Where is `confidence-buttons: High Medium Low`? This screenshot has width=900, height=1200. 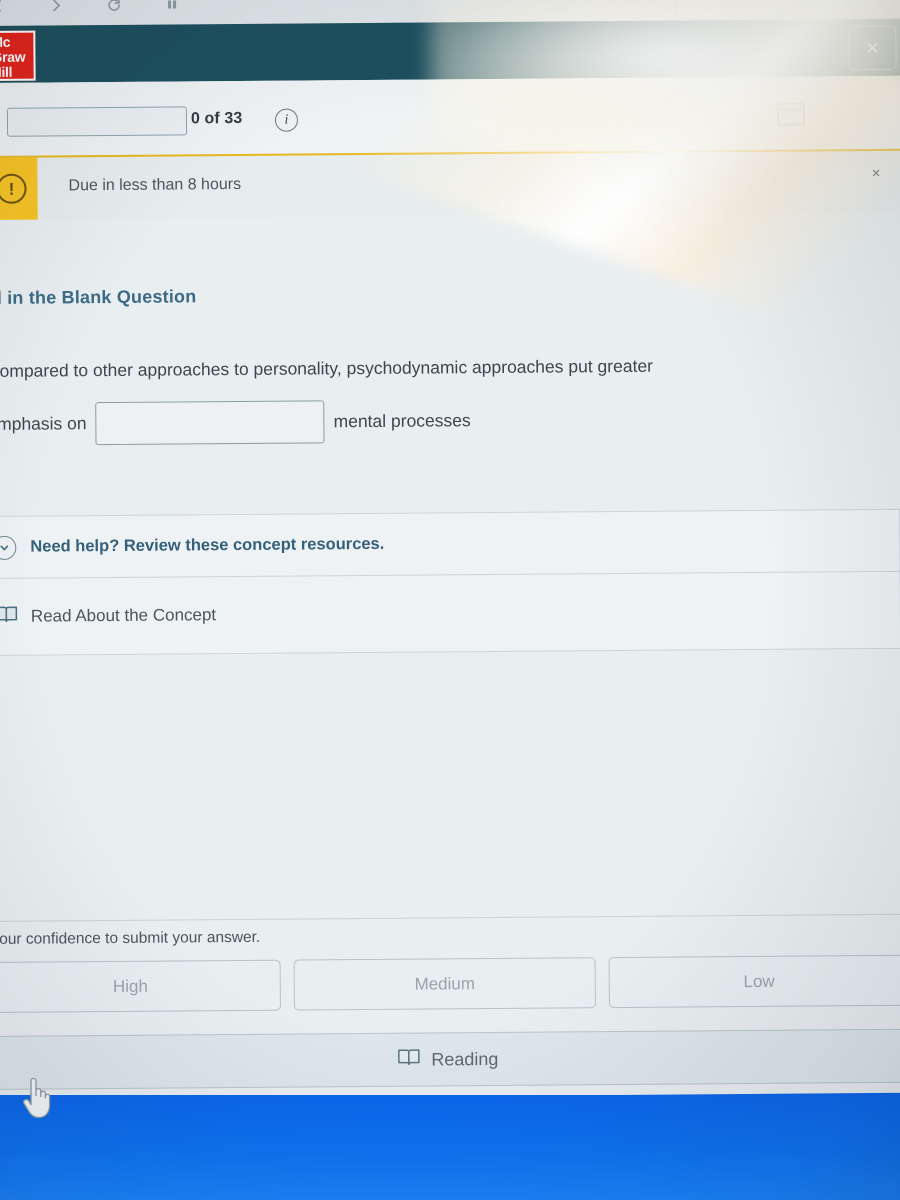
confidence-buttons: High Medium Low is located at coordinates (450, 984).